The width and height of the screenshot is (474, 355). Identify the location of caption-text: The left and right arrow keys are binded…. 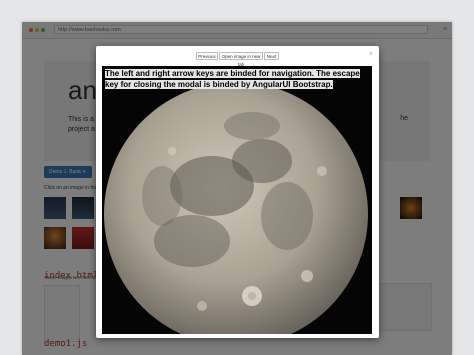
(232, 79).